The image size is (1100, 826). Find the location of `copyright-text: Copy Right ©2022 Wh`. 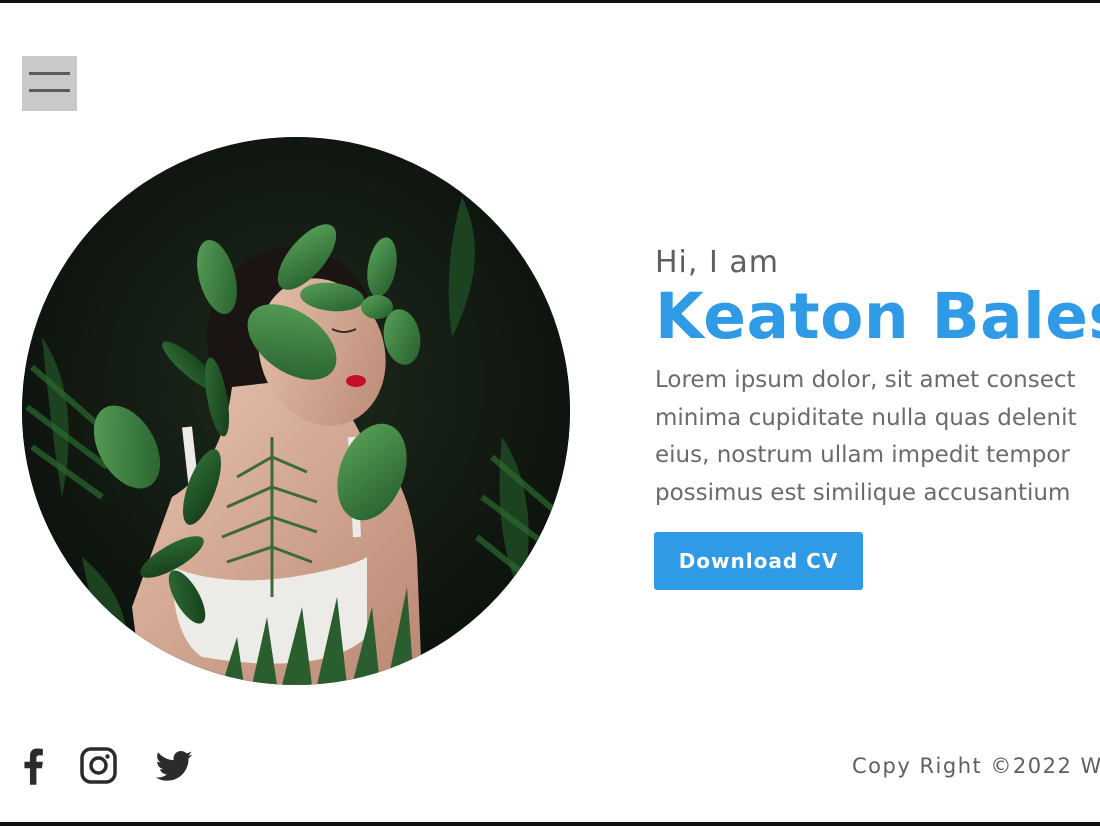

copyright-text: Copy Right ©2022 Wh is located at coordinates (976, 766).